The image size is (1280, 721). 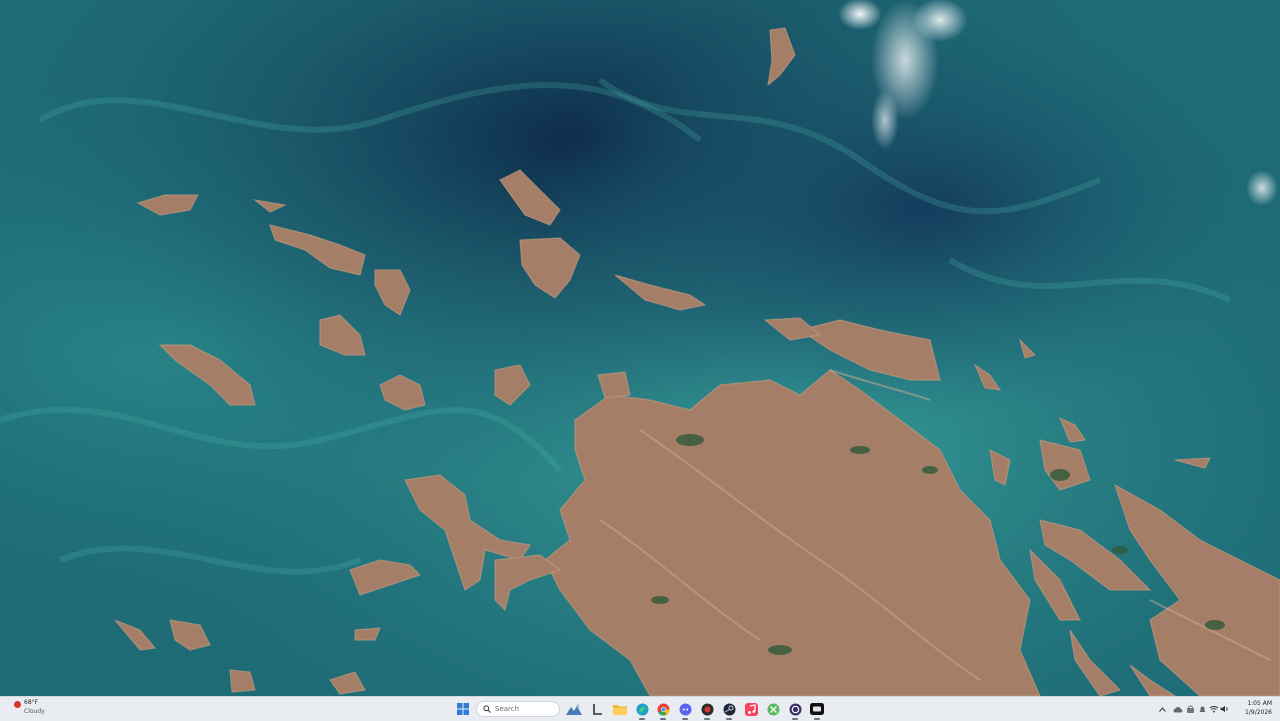 I want to click on landscape-icon, so click(x=574, y=709).